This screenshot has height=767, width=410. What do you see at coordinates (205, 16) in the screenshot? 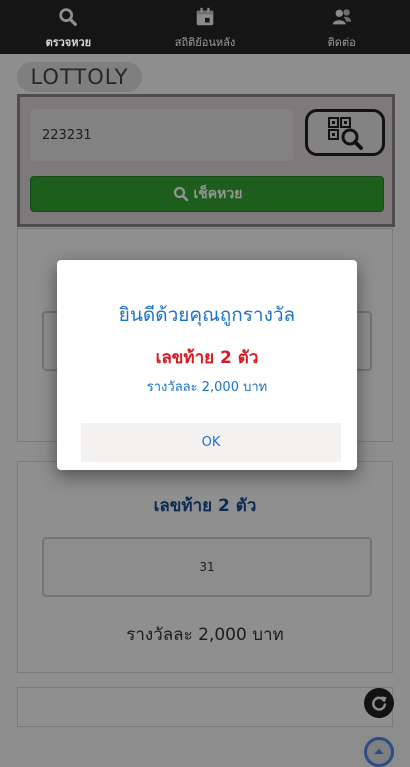
I see `calendar-icon` at bounding box center [205, 16].